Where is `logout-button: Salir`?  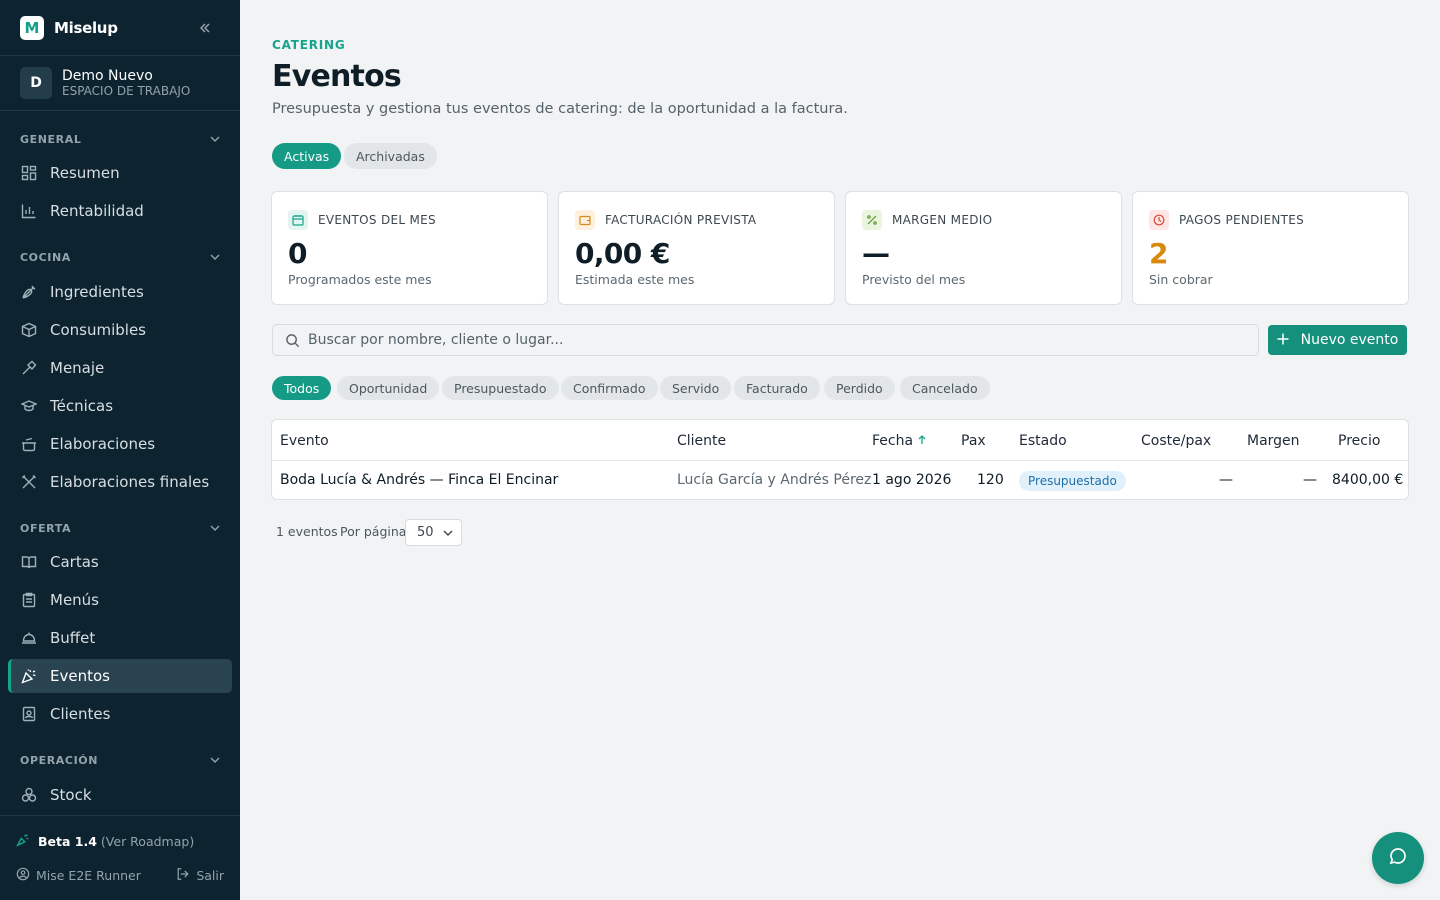
logout-button: Salir is located at coordinates (200, 875).